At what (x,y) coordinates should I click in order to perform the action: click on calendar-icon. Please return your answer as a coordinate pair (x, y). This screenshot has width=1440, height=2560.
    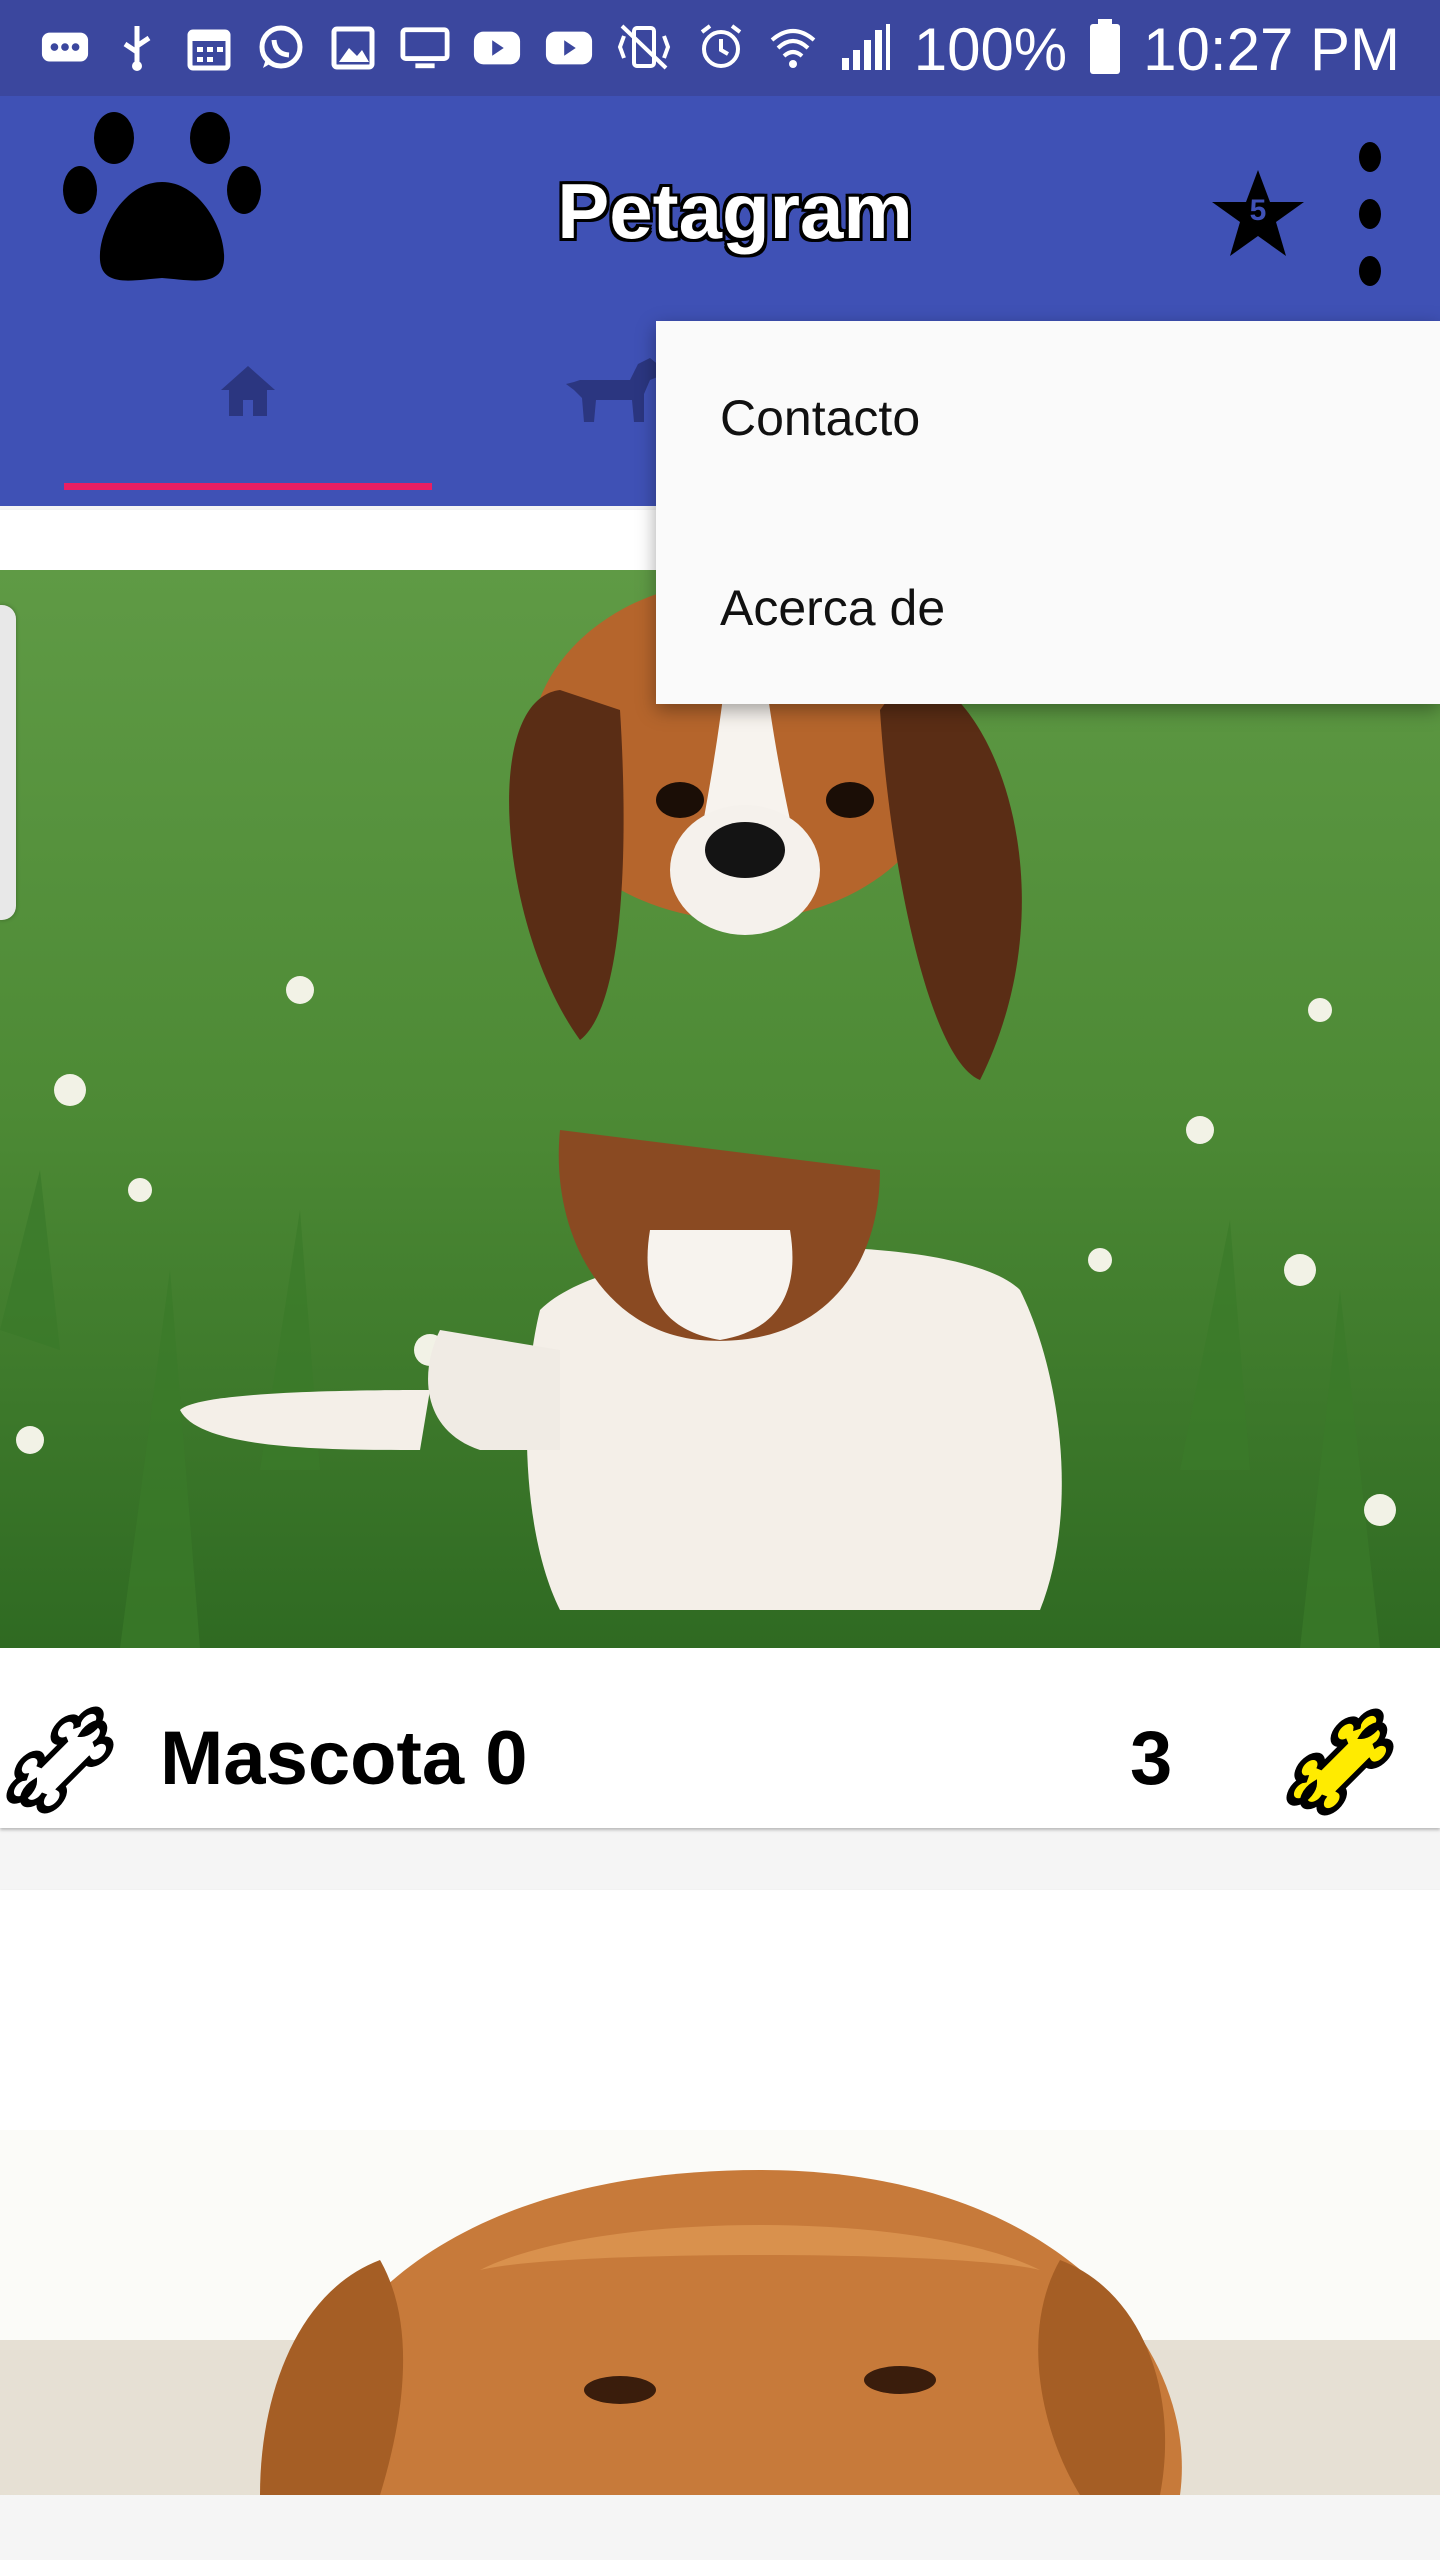
    Looking at the image, I should click on (209, 48).